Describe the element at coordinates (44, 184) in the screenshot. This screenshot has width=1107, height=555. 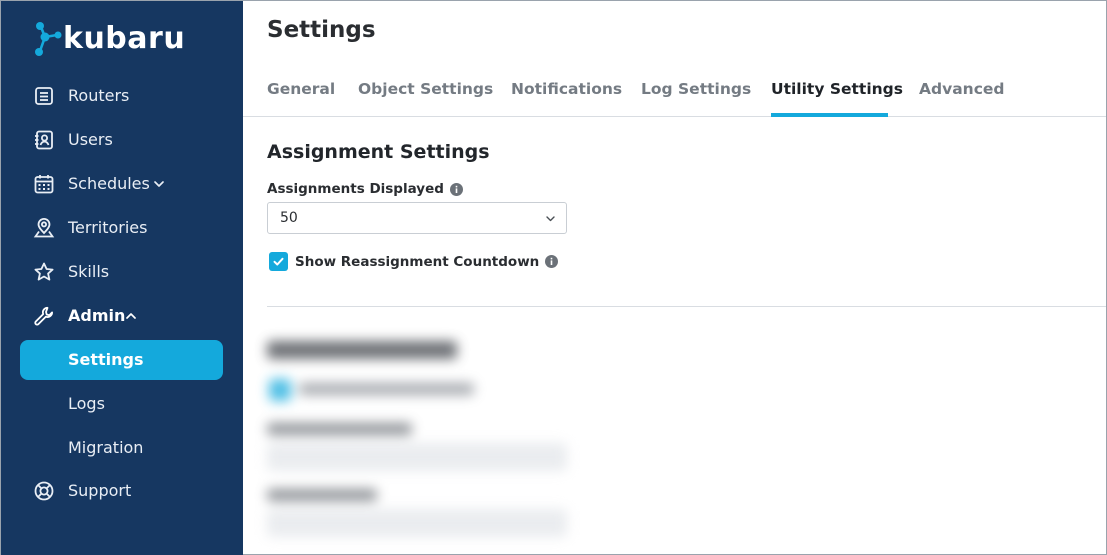
I see `calendar-icon` at that location.